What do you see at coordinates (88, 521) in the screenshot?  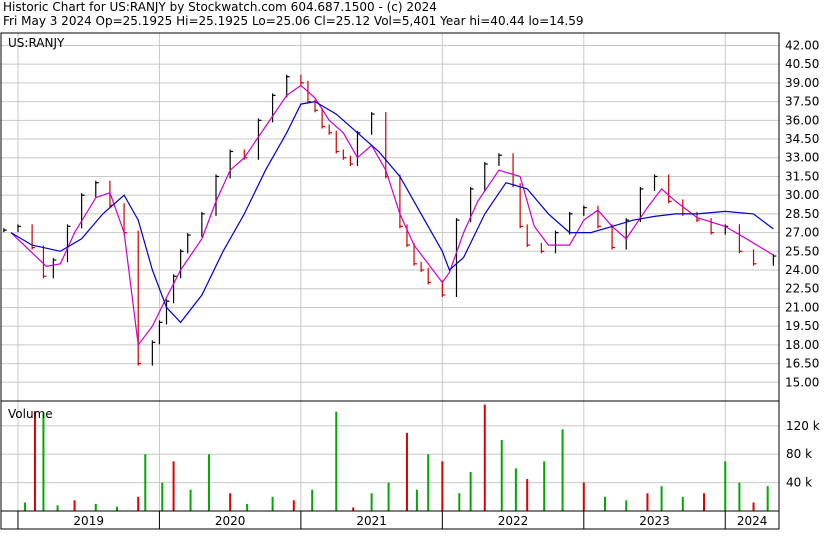 I see `year-tick-label: 2019` at bounding box center [88, 521].